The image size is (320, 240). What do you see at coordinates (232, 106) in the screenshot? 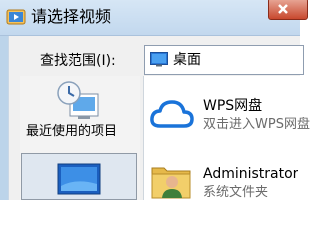
I see `file-name-wps: WPS网盘` at bounding box center [232, 106].